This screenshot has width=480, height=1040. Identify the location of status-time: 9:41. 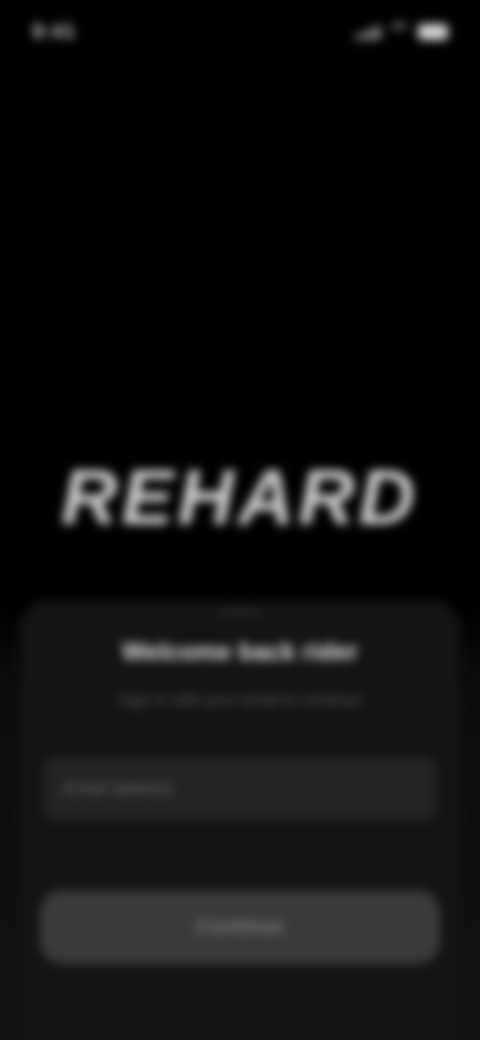
(54, 31).